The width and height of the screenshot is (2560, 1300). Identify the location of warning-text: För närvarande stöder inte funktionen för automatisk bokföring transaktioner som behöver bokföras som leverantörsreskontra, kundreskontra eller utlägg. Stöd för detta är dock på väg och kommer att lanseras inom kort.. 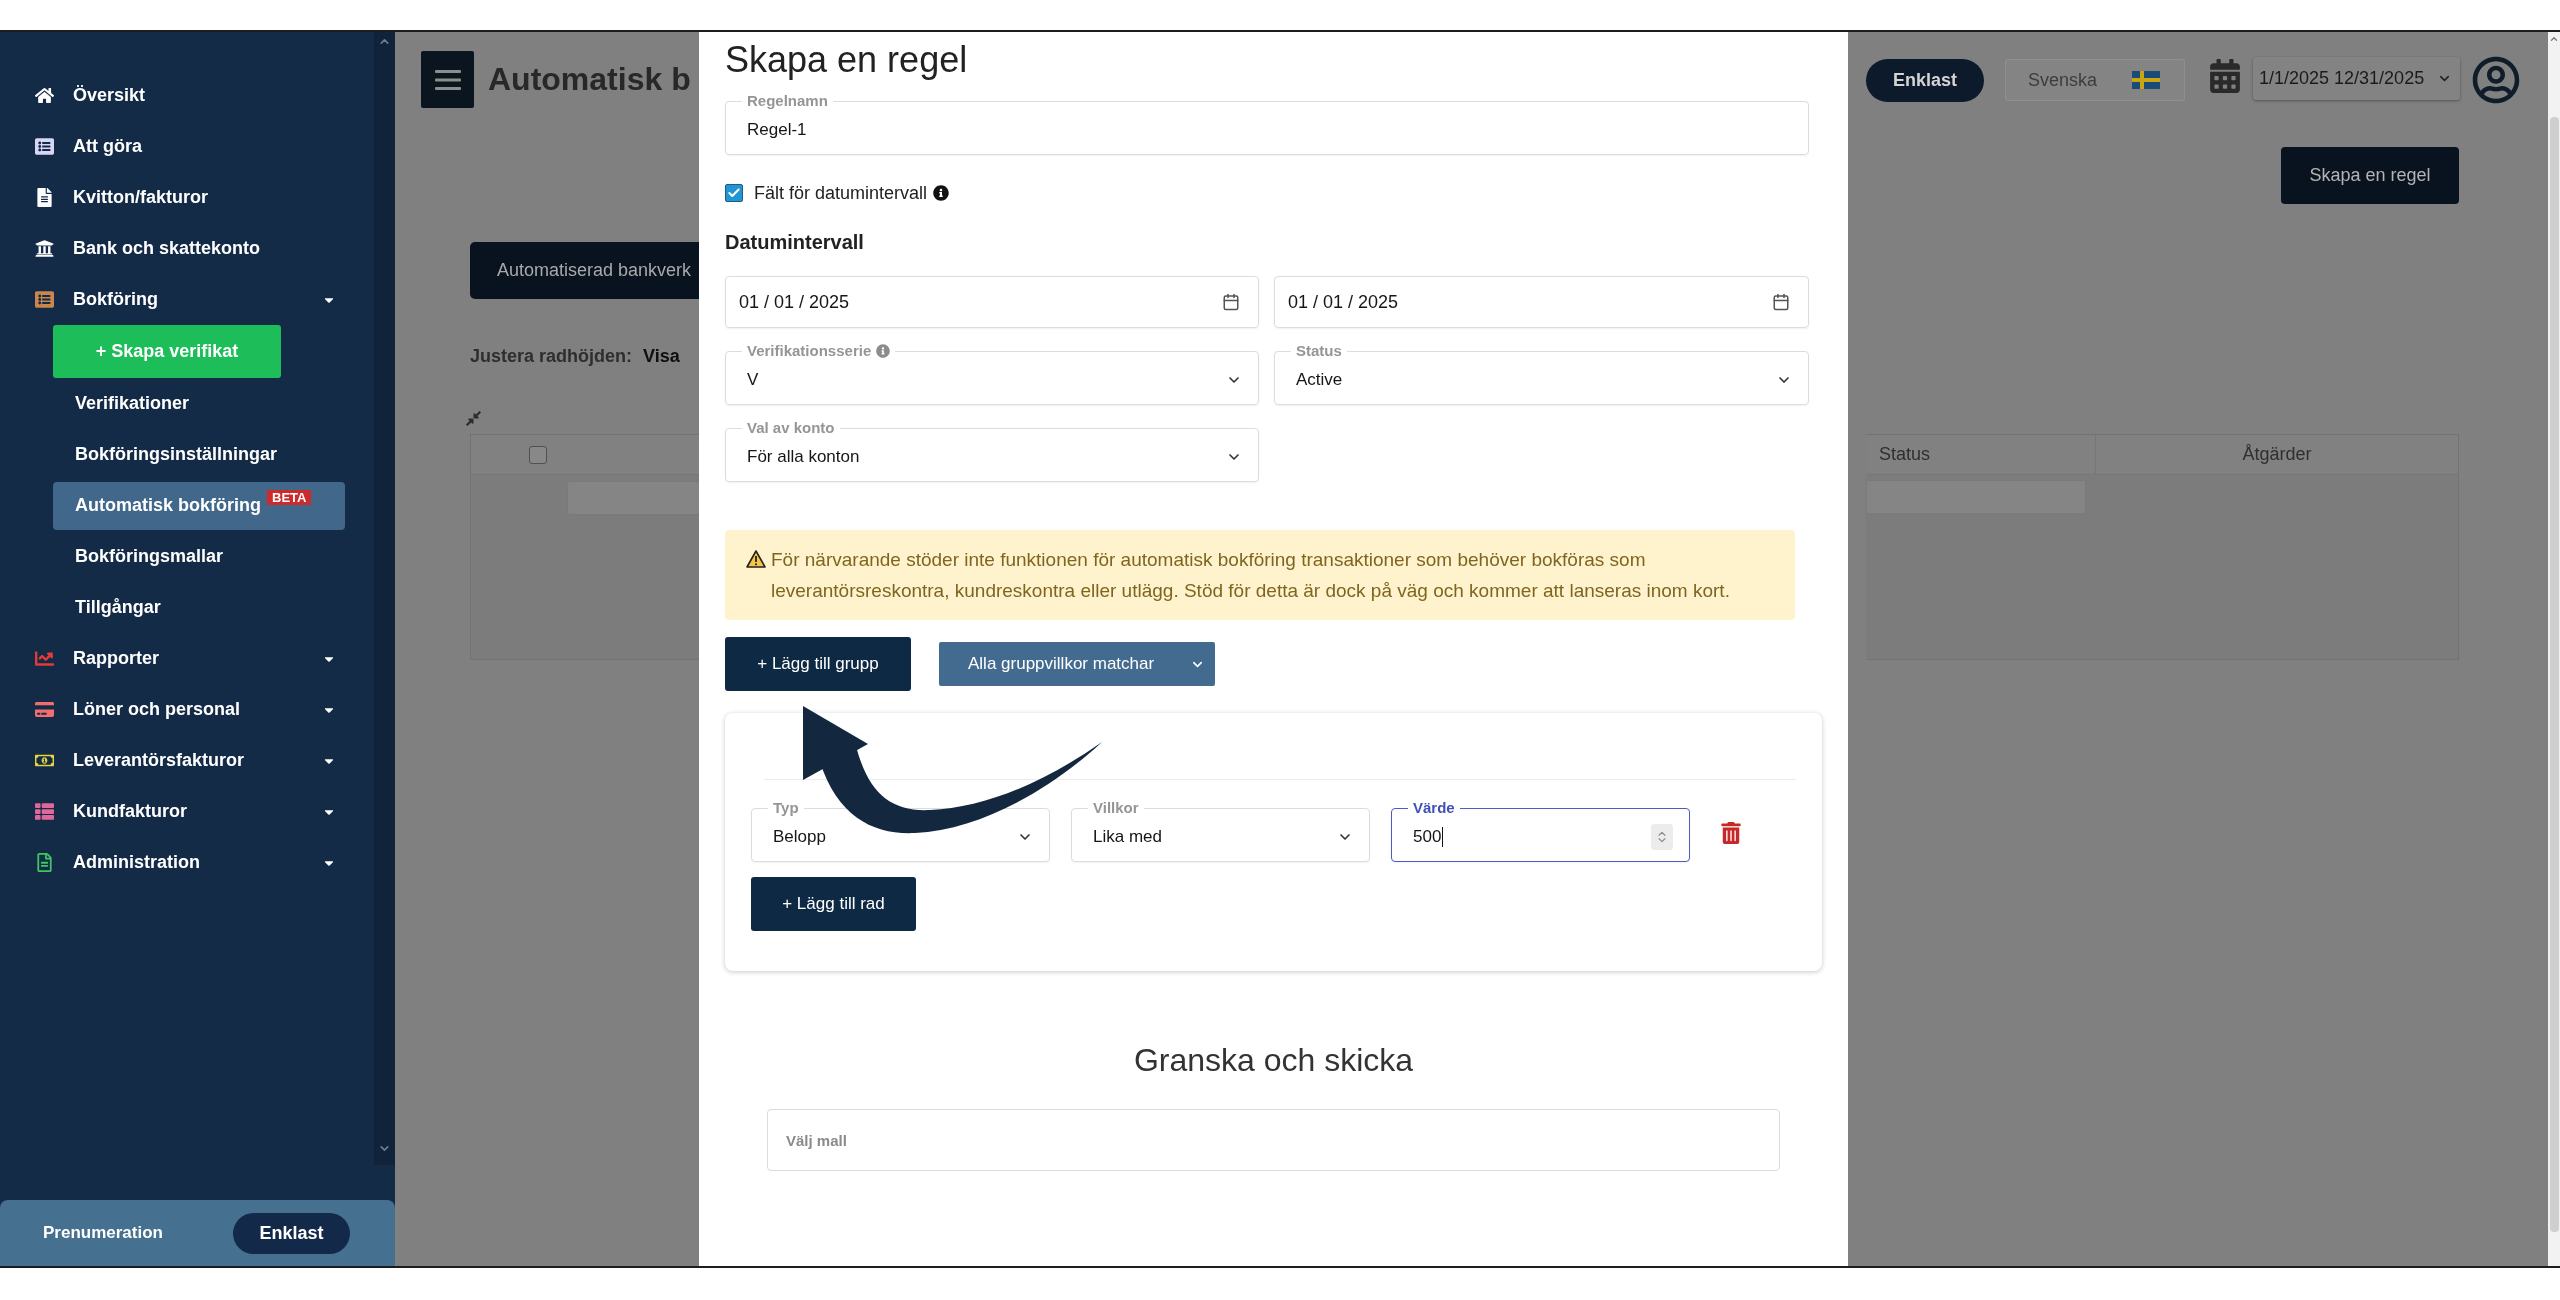
(1251, 575).